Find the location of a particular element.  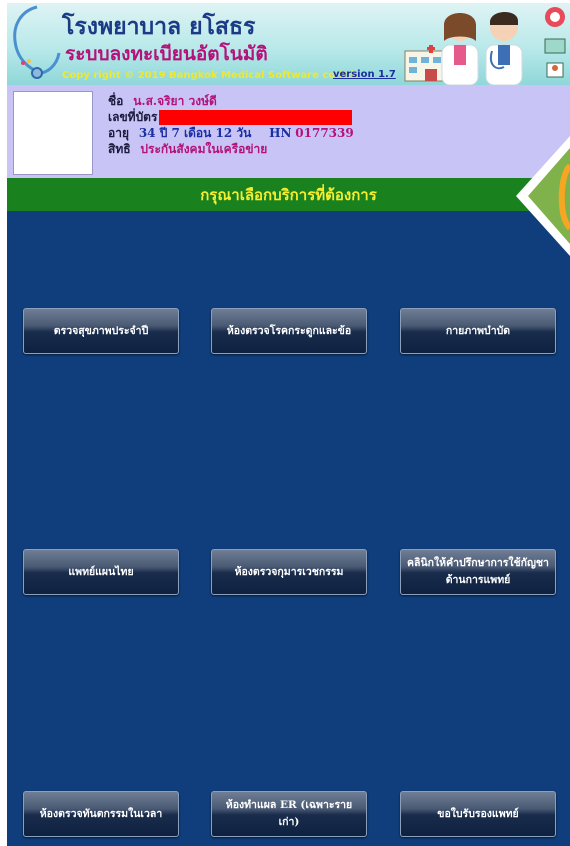

service-button-thai-medicine: แพทย์แผนไทย is located at coordinates (101, 572).